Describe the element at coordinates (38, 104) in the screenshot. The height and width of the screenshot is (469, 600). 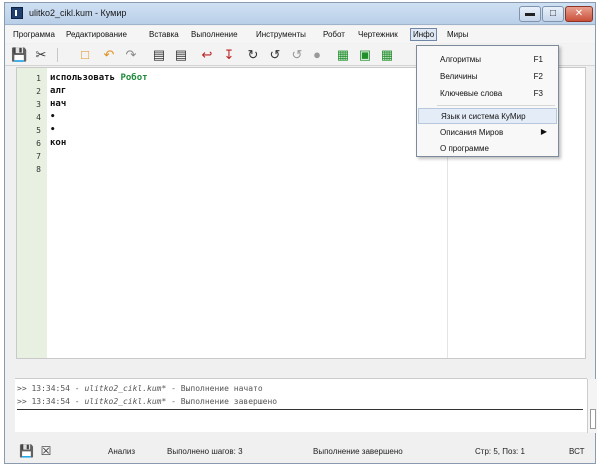
I see `line-number: 3` at that location.